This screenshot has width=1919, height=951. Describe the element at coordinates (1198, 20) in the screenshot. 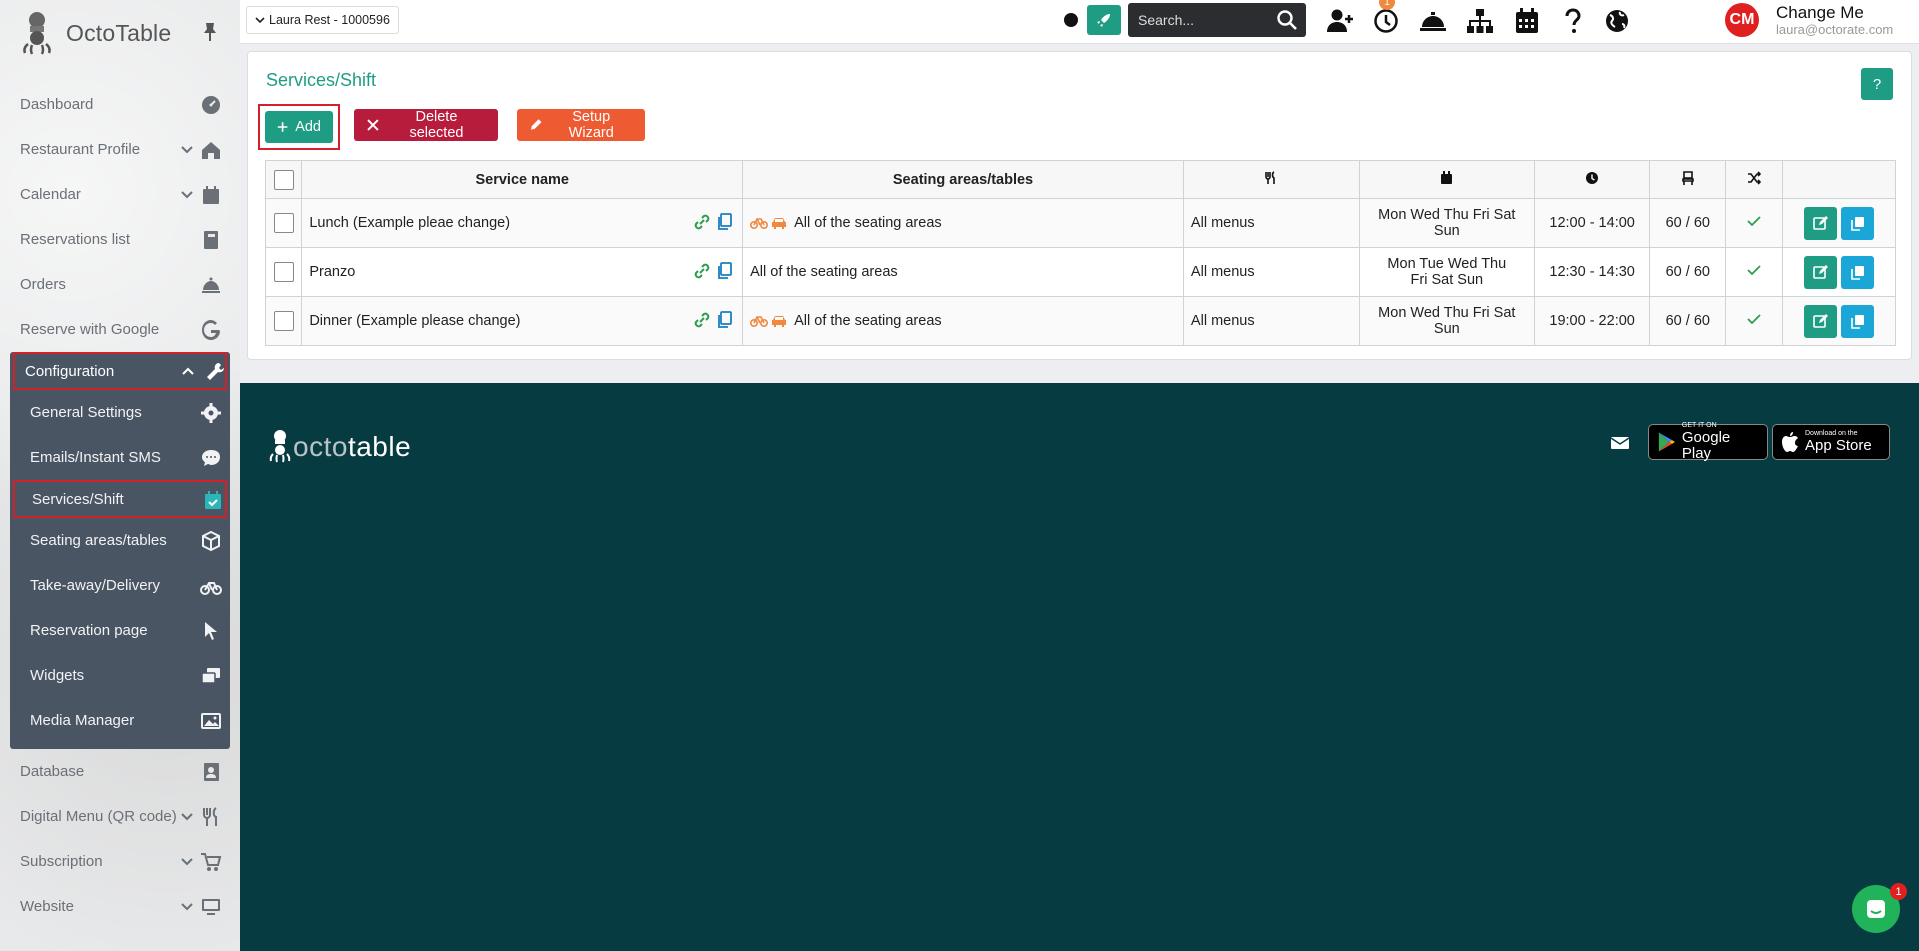

I see `search-input` at that location.